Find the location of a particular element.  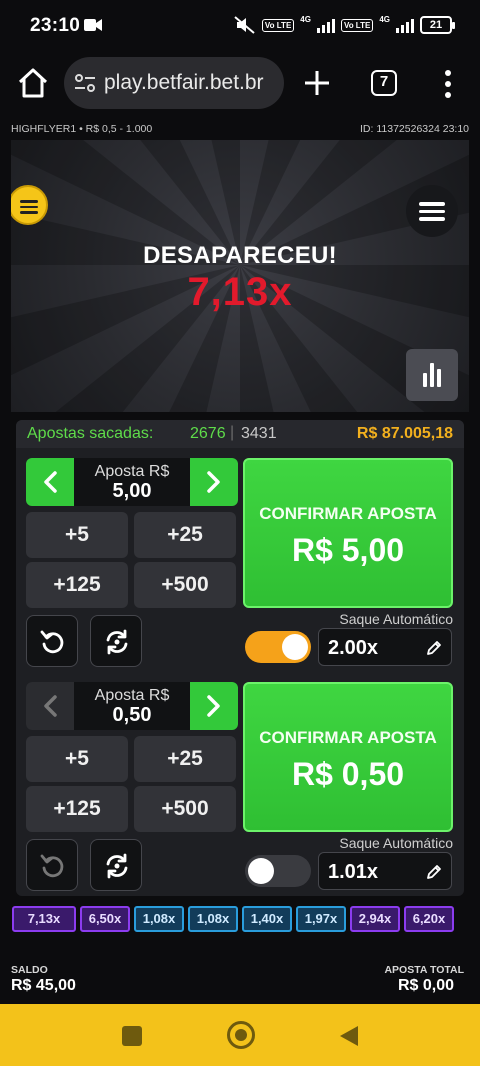

stake-input: Aposta R$ 5,00 is located at coordinates (132, 482).